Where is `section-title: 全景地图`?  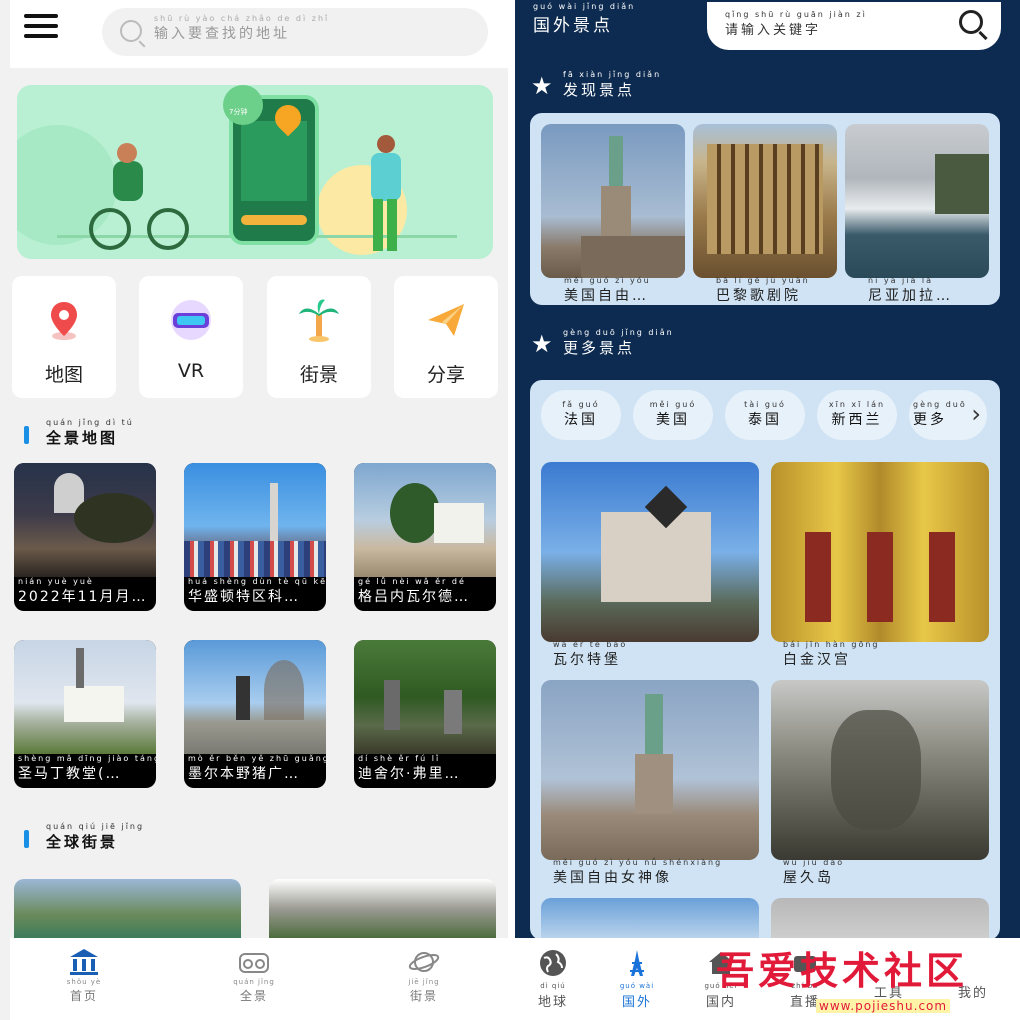
section-title: 全景地图 is located at coordinates (82, 438).